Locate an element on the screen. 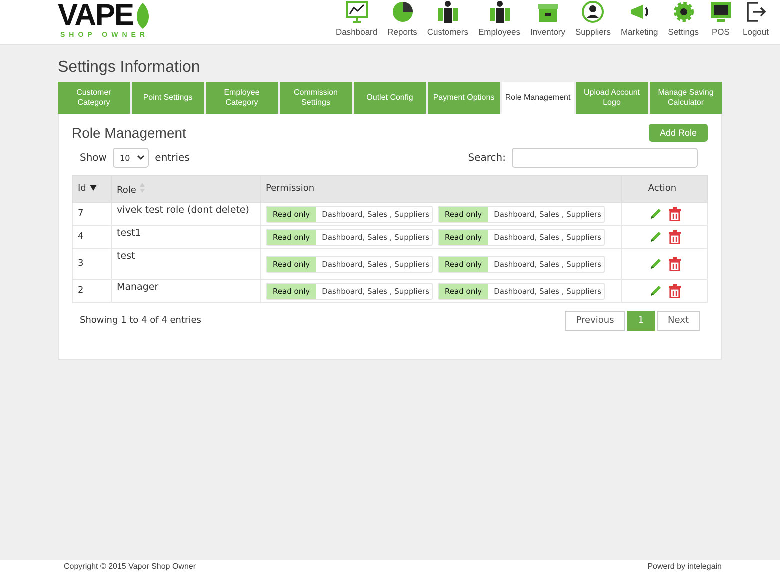 Image resolution: width=780 pixels, height=576 pixels. powered-by-text: Powerd by intelegain is located at coordinates (685, 567).